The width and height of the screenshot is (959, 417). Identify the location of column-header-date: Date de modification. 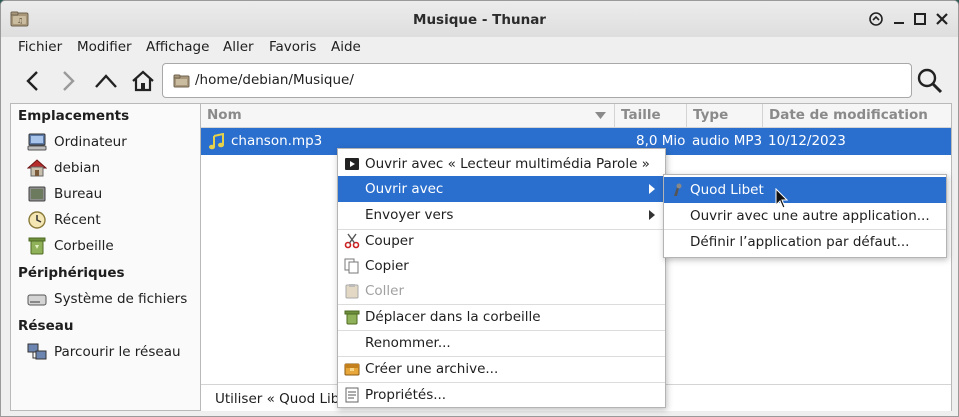
(857, 116).